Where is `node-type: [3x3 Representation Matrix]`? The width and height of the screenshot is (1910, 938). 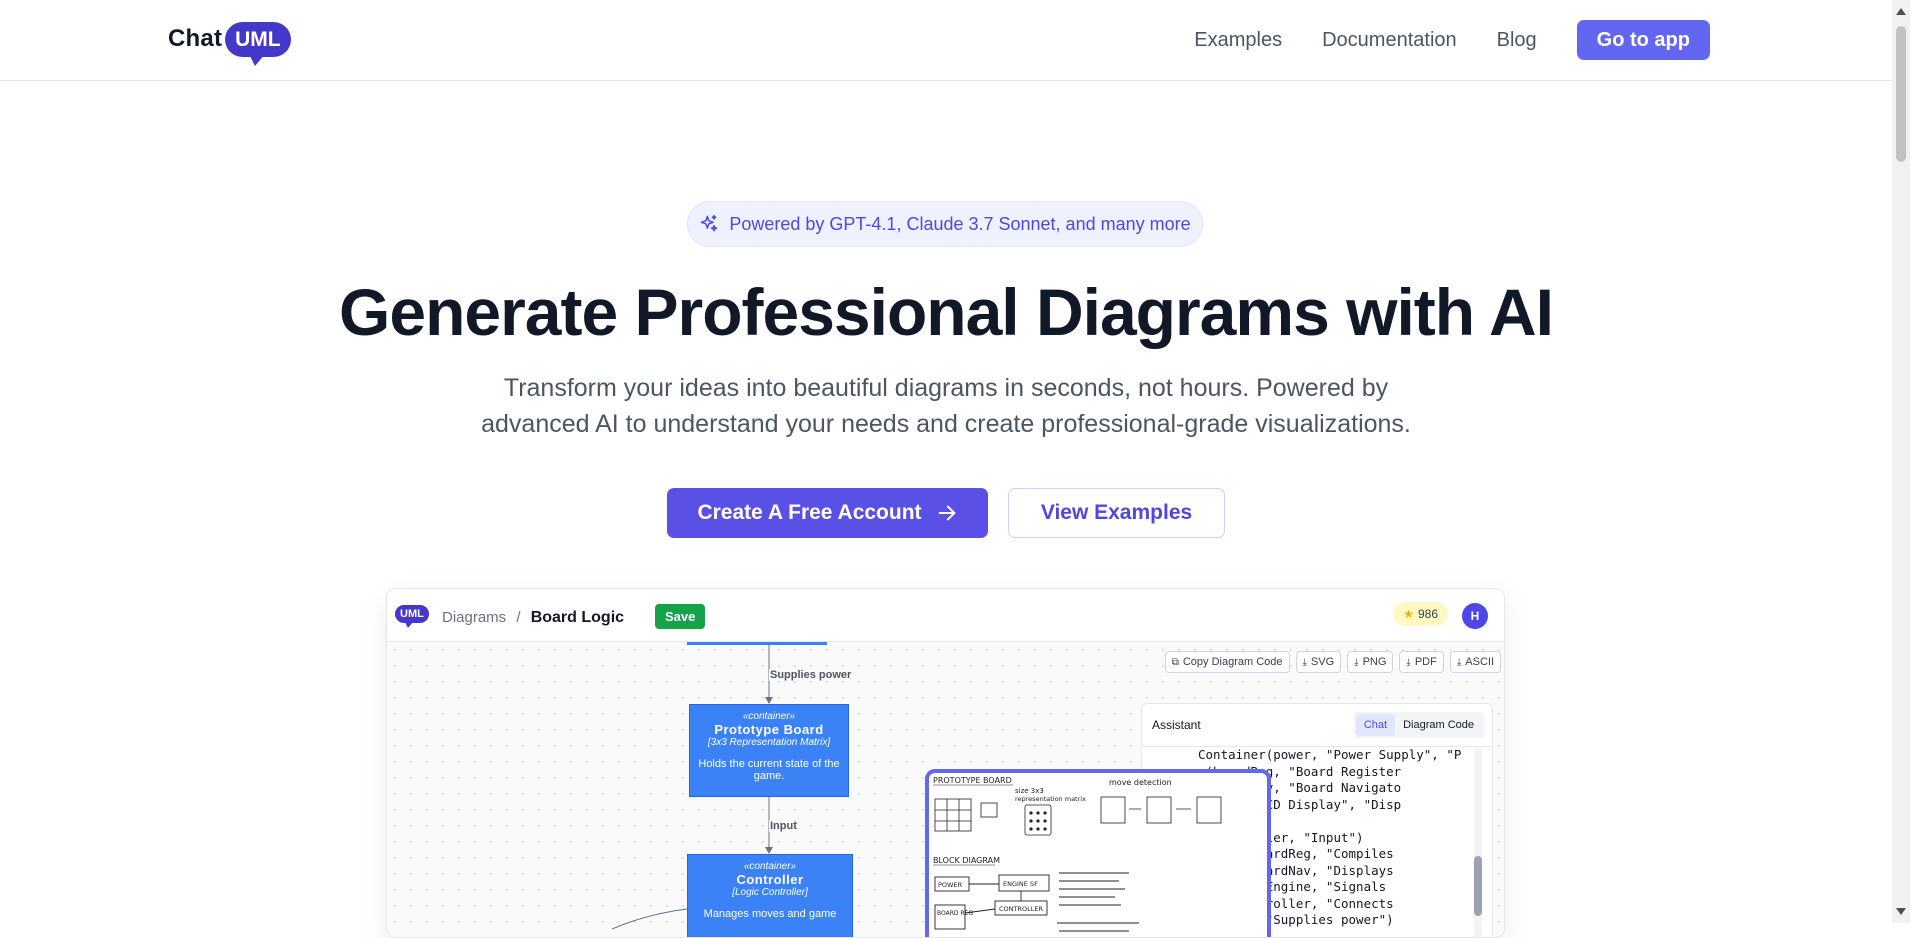 node-type: [3x3 Representation Matrix] is located at coordinates (769, 742).